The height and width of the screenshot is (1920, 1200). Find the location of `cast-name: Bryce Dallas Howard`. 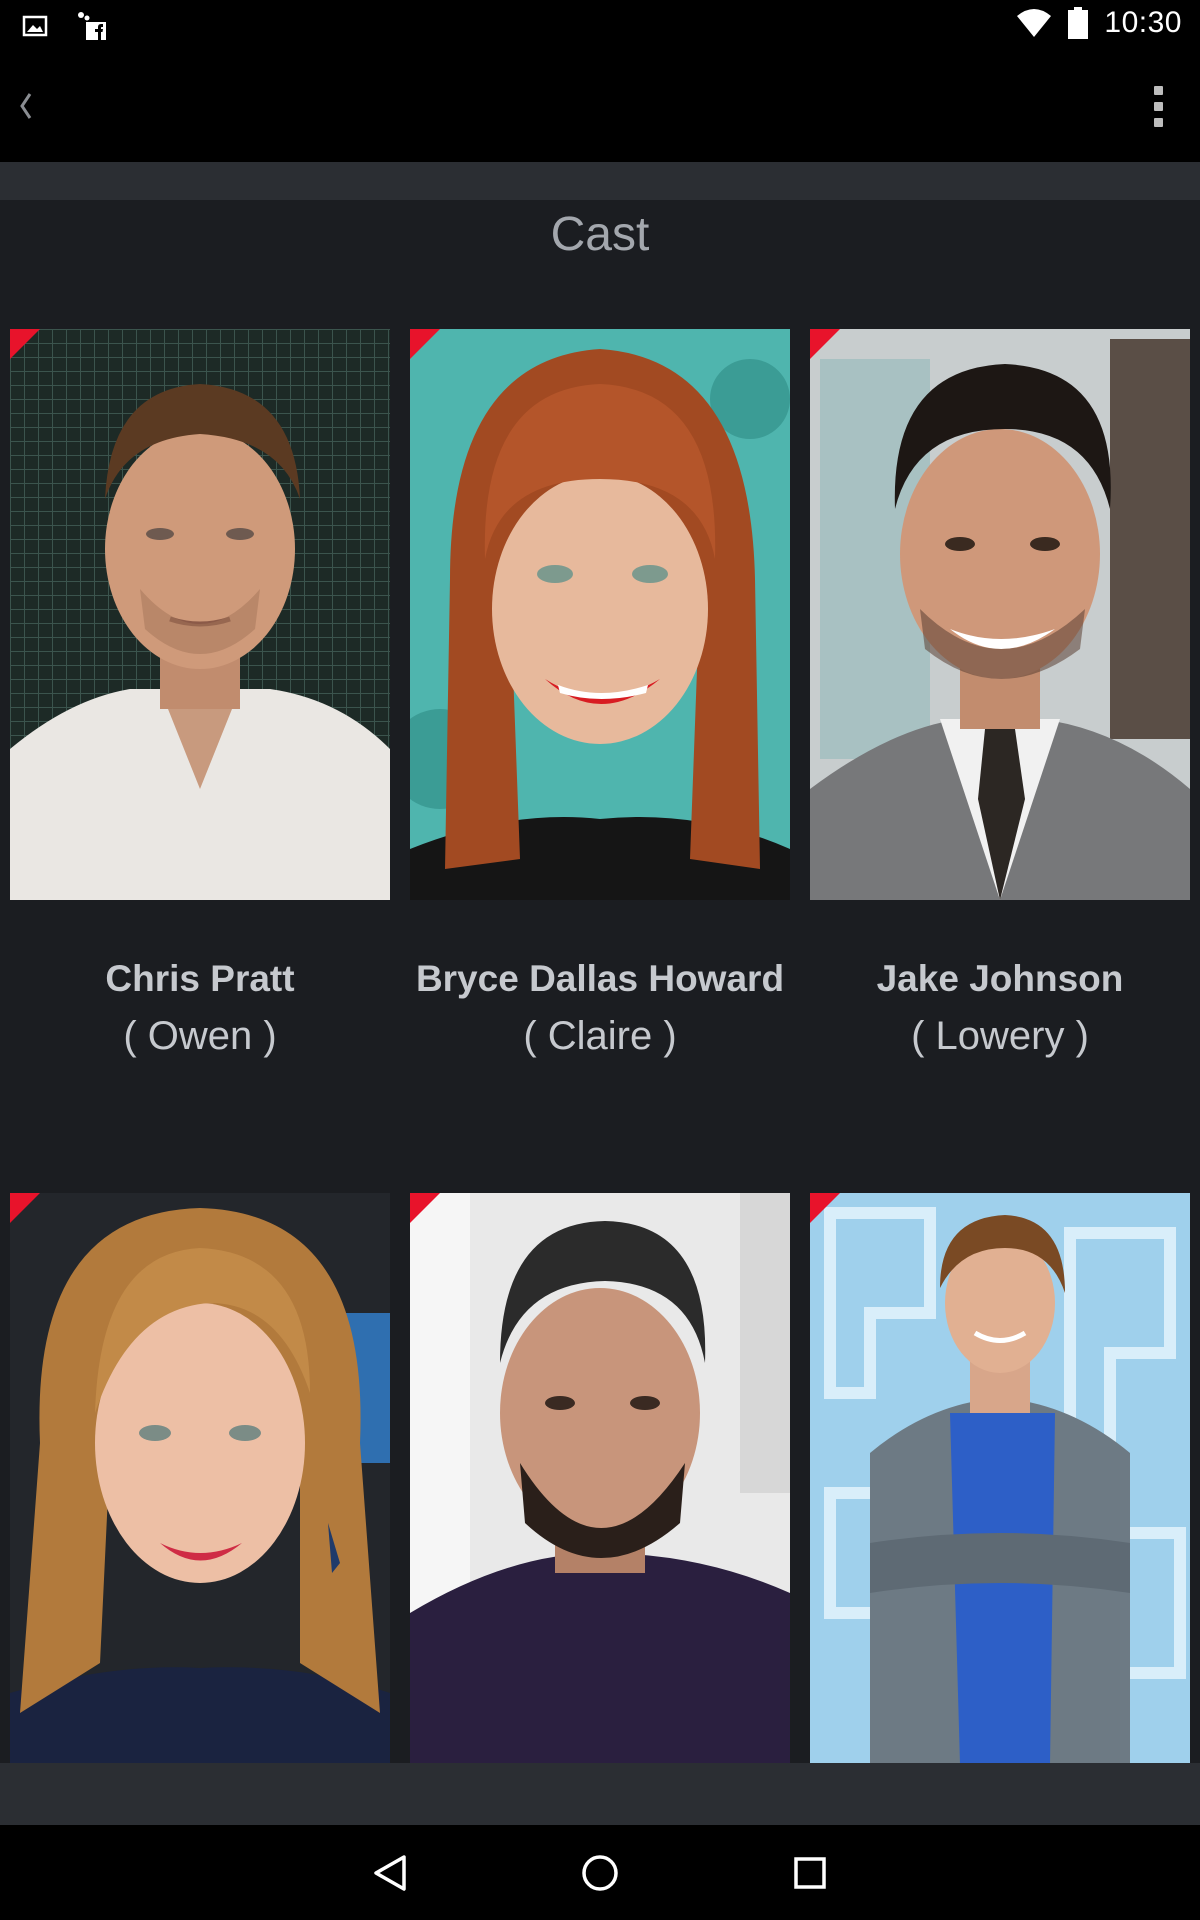

cast-name: Bryce Dallas Howard is located at coordinates (600, 978).